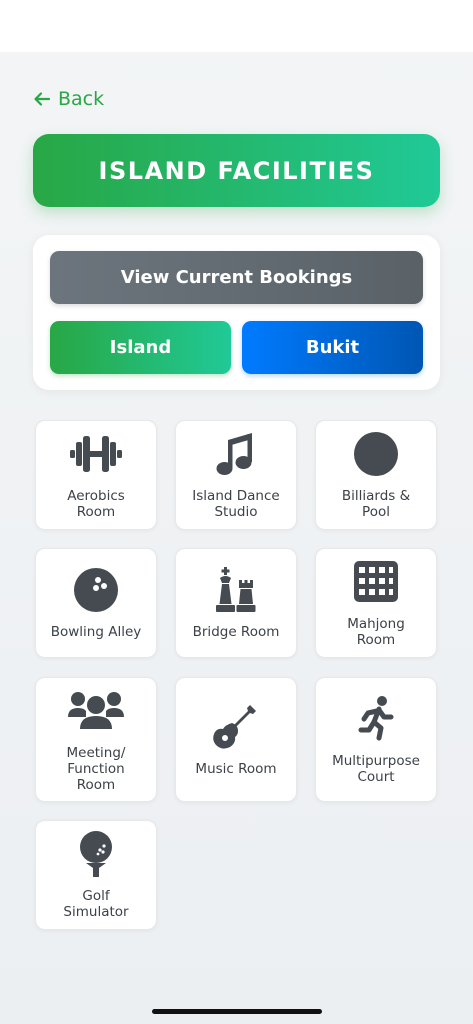 This screenshot has height=1024, width=473. What do you see at coordinates (376, 454) in the screenshot?
I see `billiard-ball-icon` at bounding box center [376, 454].